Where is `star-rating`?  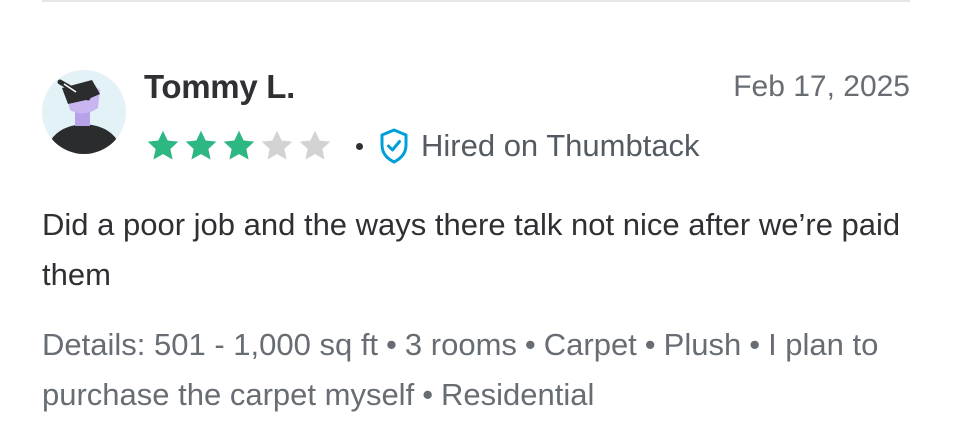 star-rating is located at coordinates (239, 146).